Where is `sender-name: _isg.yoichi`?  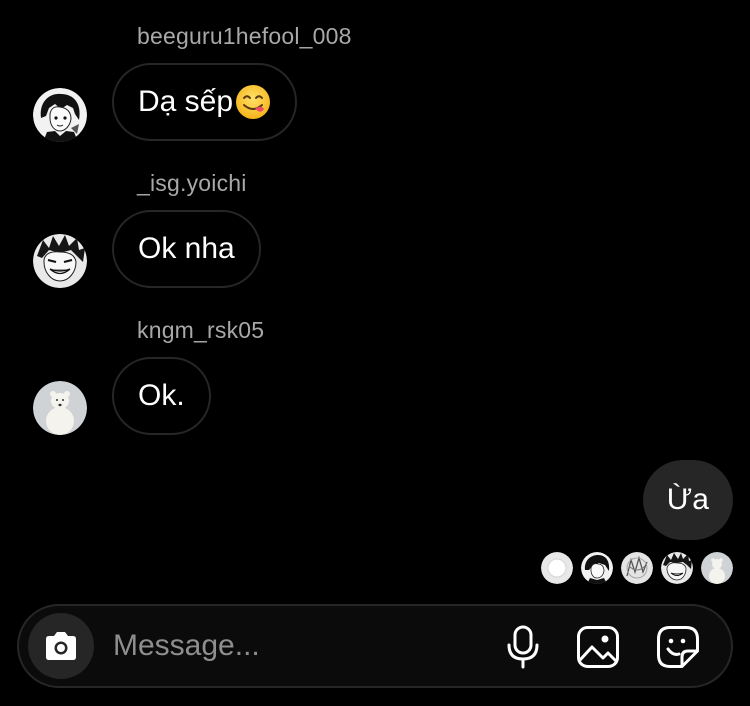 sender-name: _isg.yoichi is located at coordinates (192, 183).